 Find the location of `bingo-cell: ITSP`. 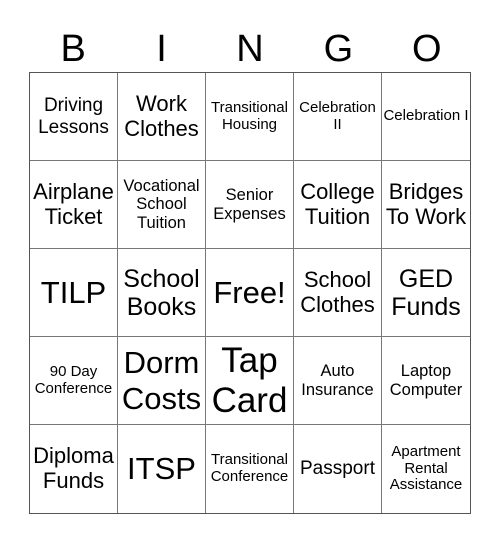

bingo-cell: ITSP is located at coordinates (162, 469).